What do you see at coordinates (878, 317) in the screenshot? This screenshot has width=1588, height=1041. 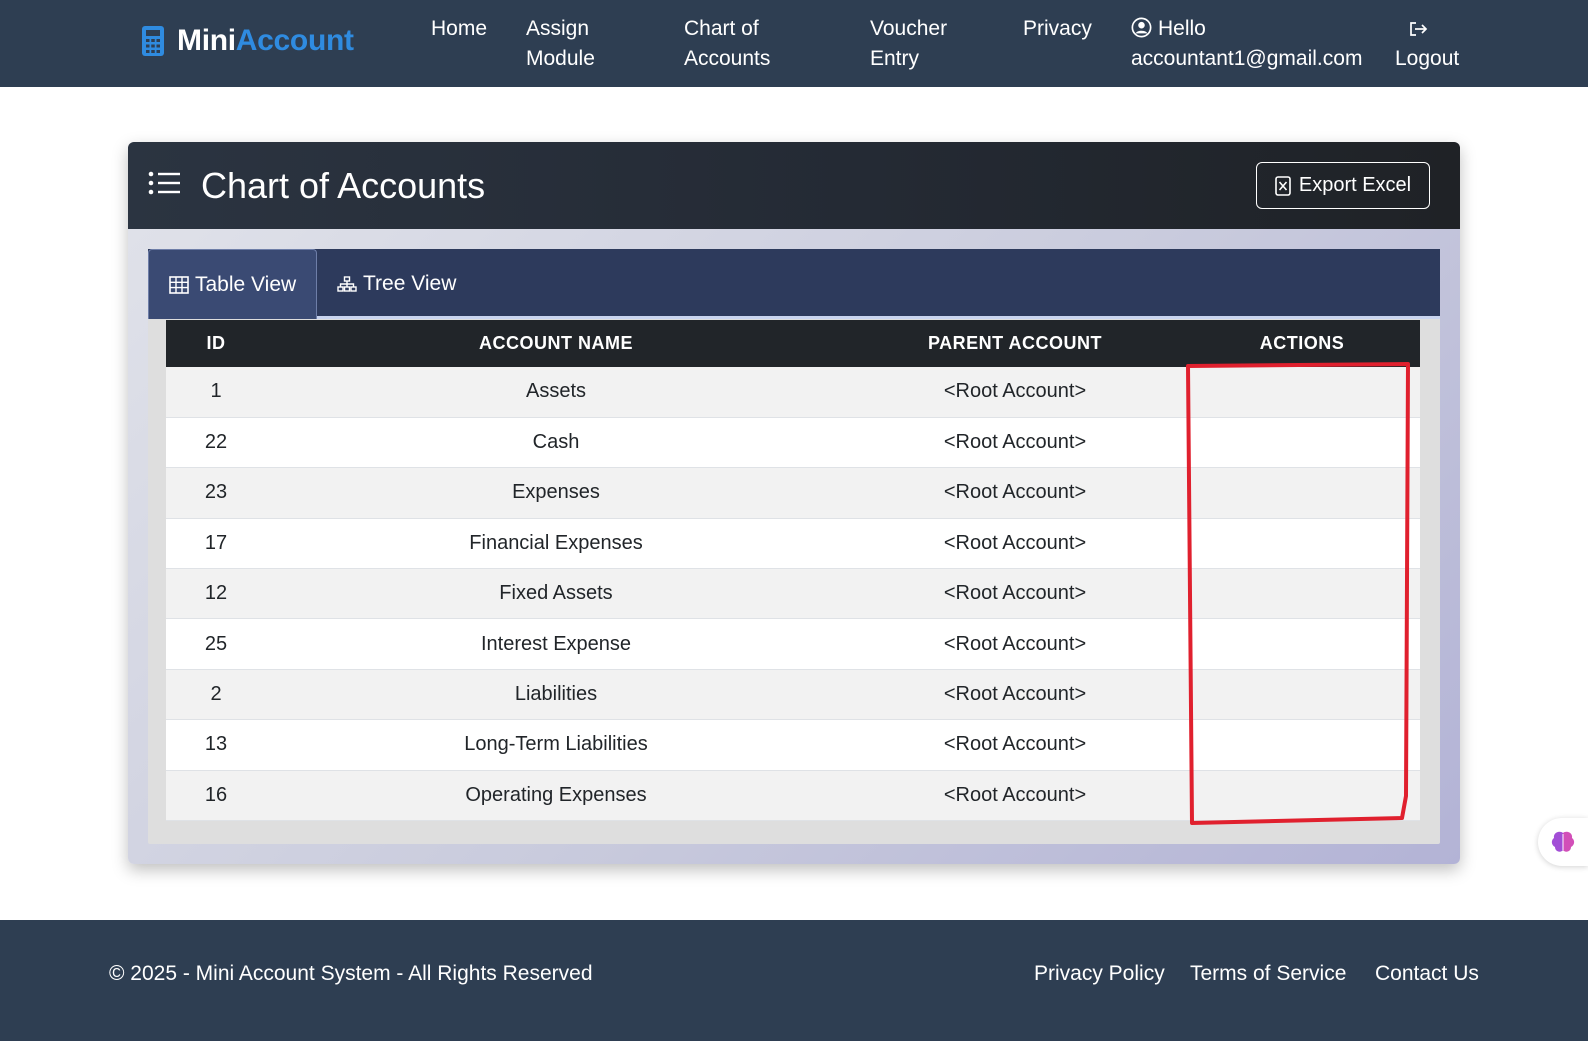 I see `tab-underline` at bounding box center [878, 317].